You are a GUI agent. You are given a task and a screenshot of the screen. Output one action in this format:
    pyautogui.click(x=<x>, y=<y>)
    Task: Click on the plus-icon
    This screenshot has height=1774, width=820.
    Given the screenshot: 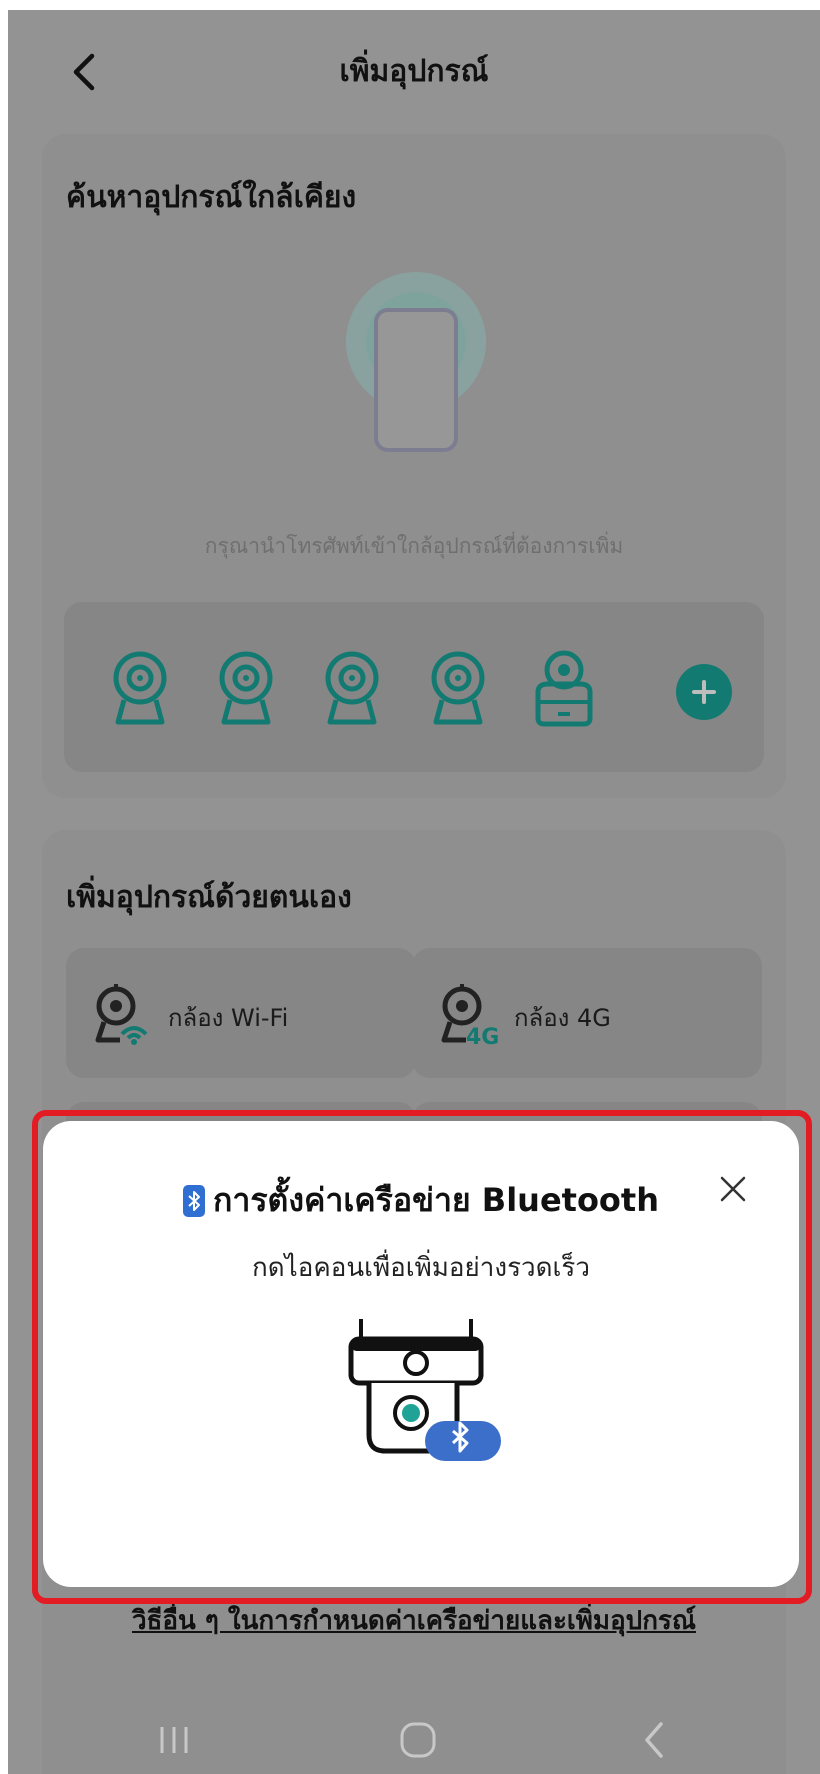 What is the action you would take?
    pyautogui.click(x=704, y=692)
    